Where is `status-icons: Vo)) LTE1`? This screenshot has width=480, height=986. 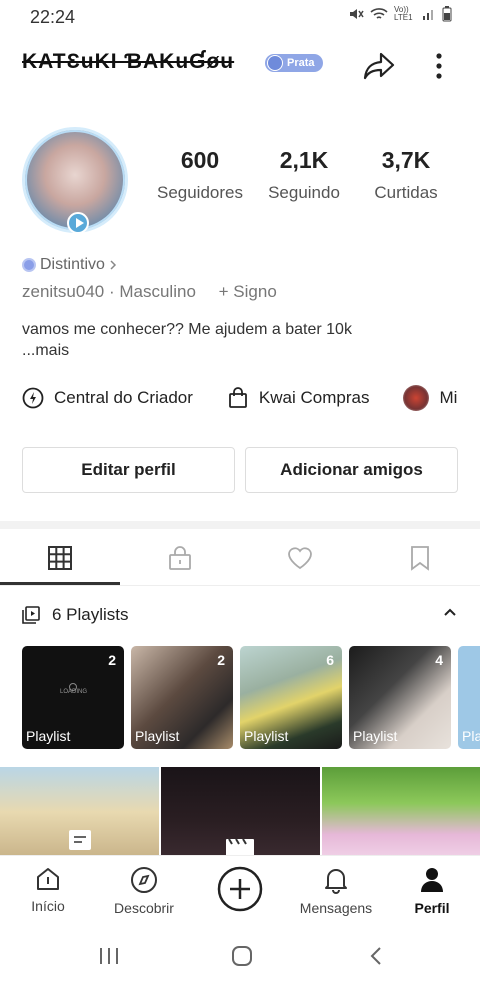
status-icons: Vo)) LTE1 is located at coordinates (400, 14).